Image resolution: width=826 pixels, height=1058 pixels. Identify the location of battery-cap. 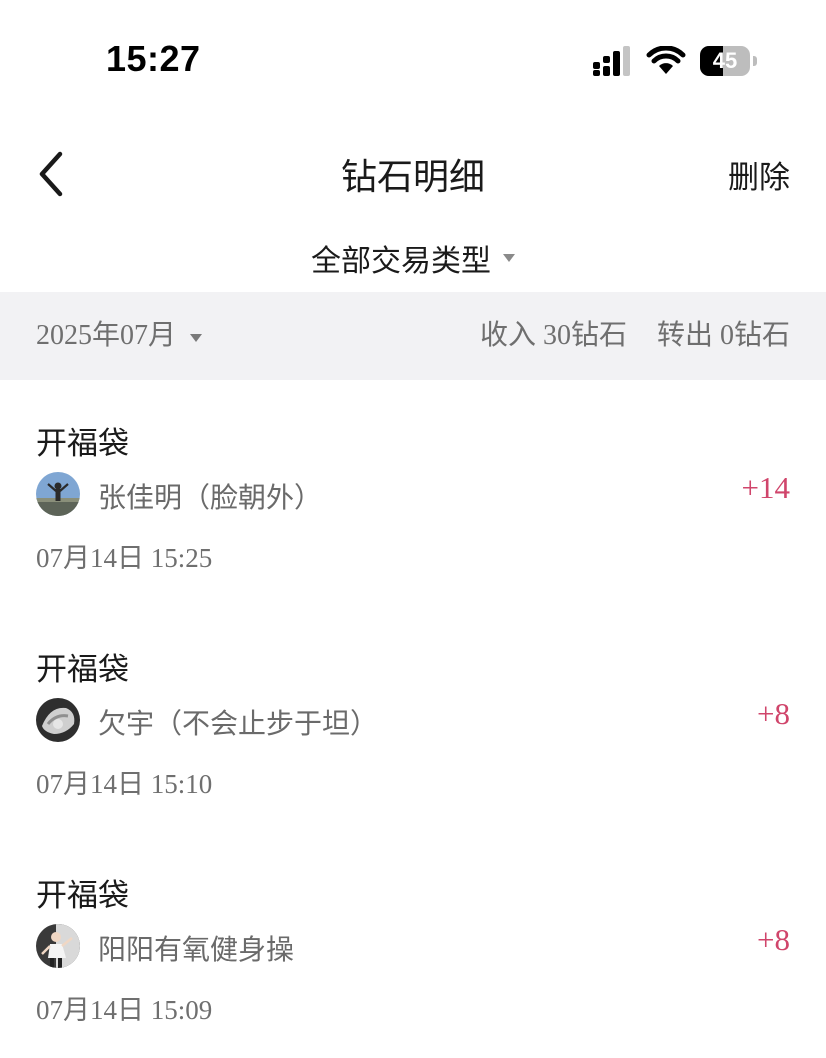
(755, 61).